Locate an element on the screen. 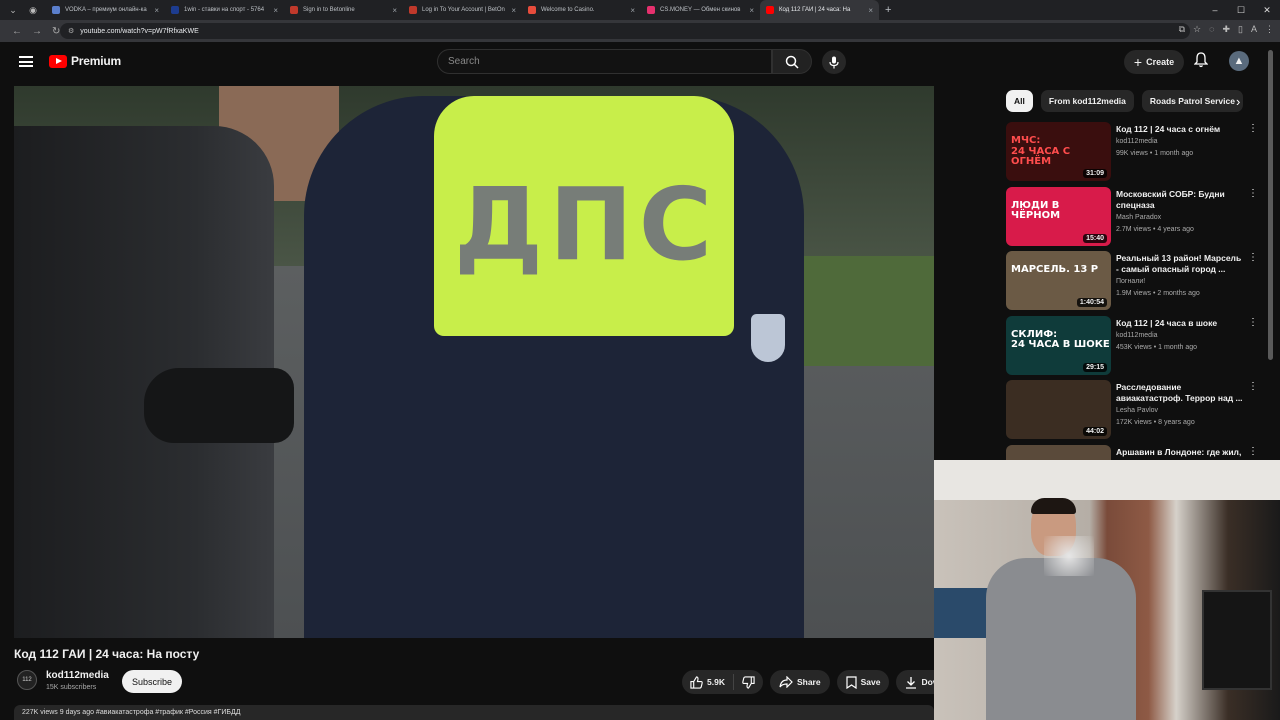 Image resolution: width=1280 pixels, height=720 pixels. video-frame-shoulder-patch is located at coordinates (768, 338).